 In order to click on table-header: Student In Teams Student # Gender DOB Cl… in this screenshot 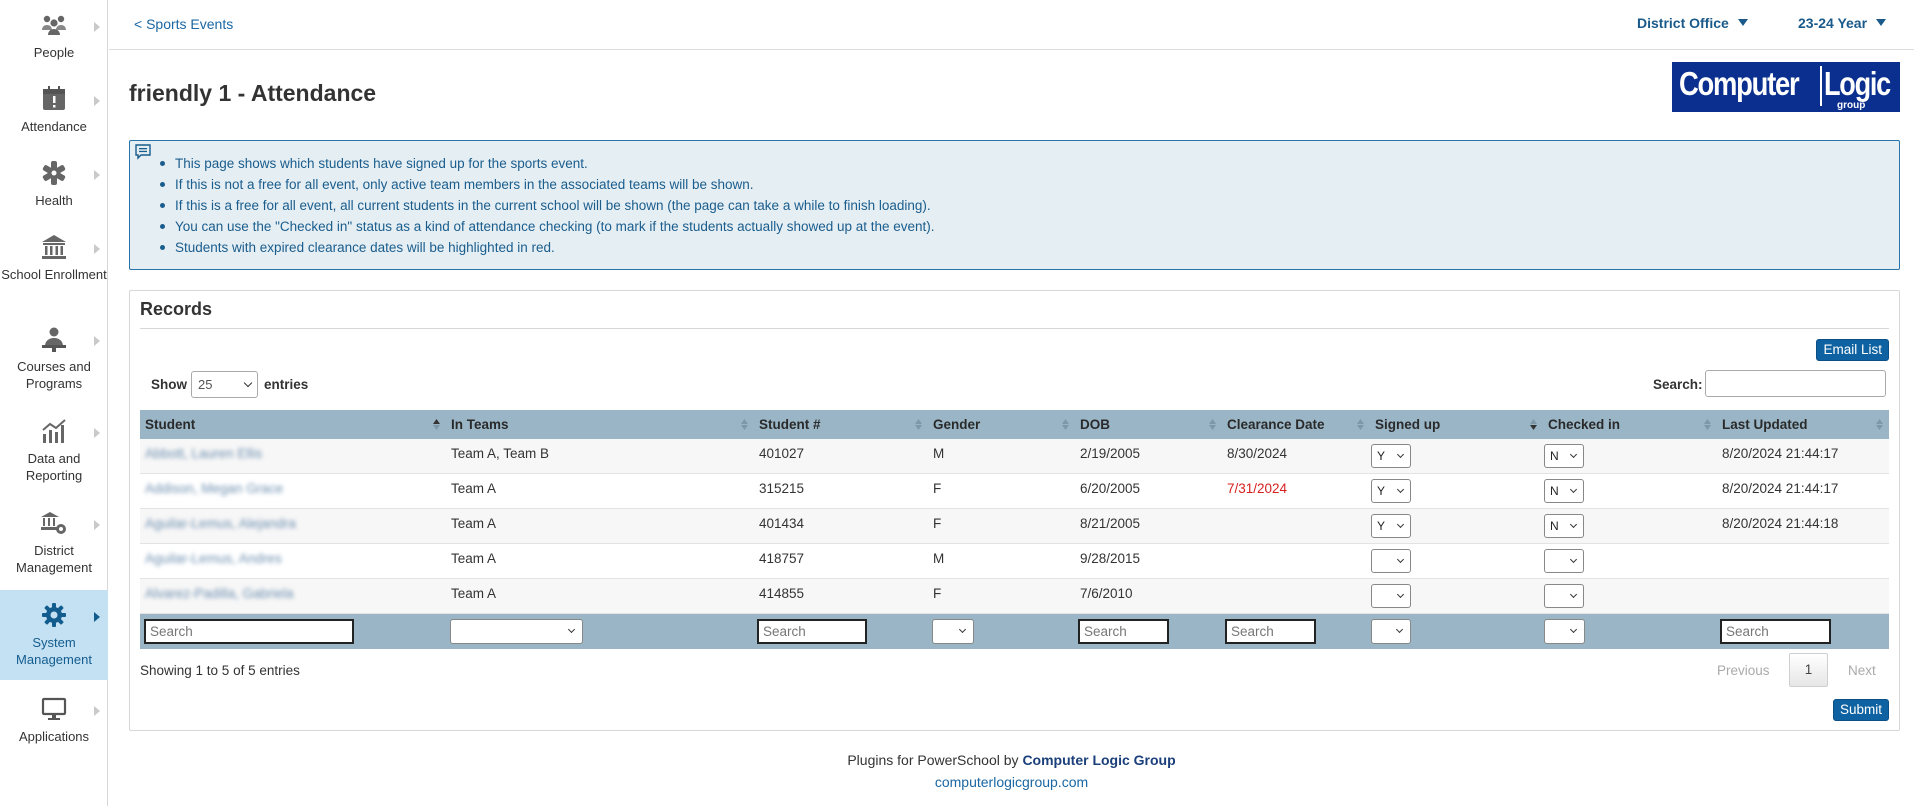, I will do `click(1014, 424)`.